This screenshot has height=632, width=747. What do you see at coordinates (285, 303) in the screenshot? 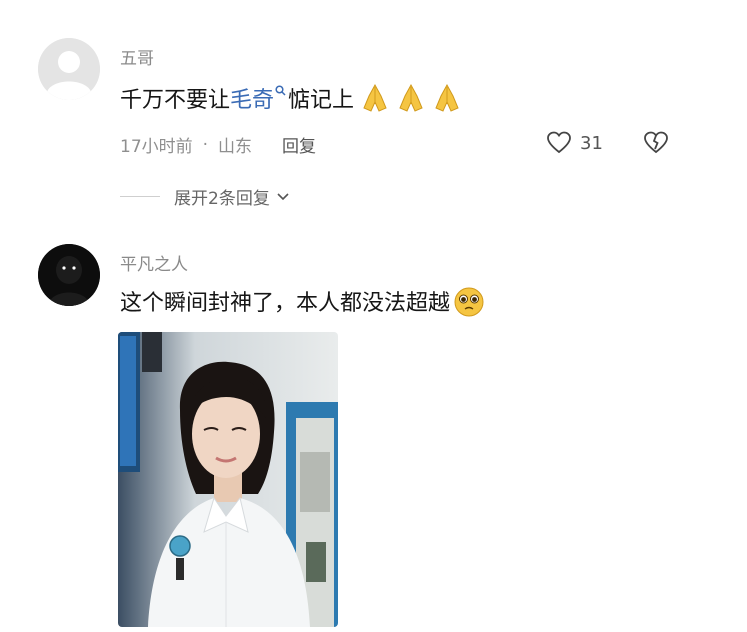
I see `comment-text-body: 这个瞬间封神了，本人都没法超越` at bounding box center [285, 303].